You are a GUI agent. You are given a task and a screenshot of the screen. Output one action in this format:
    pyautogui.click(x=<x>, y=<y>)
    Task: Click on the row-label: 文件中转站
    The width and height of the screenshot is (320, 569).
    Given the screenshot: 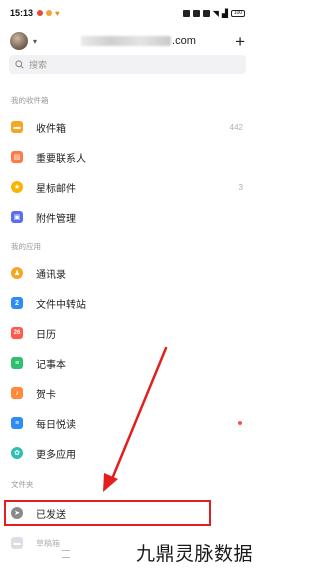 What is the action you would take?
    pyautogui.click(x=61, y=305)
    